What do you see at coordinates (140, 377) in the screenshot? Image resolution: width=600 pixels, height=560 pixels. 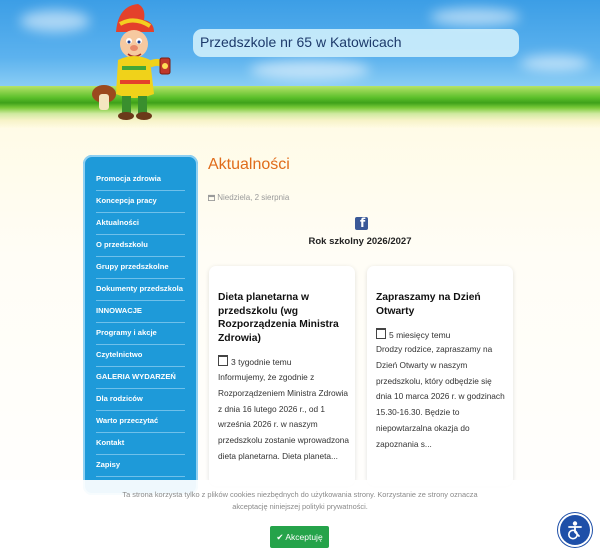 I see `sidebar-item-galeria-wydarzen: GALERIA WYDARZEŃ` at bounding box center [140, 377].